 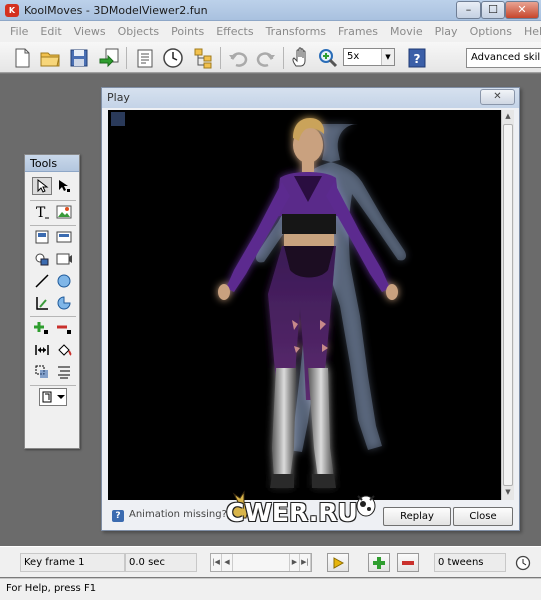 I want to click on menu-file: File, so click(x=19, y=31).